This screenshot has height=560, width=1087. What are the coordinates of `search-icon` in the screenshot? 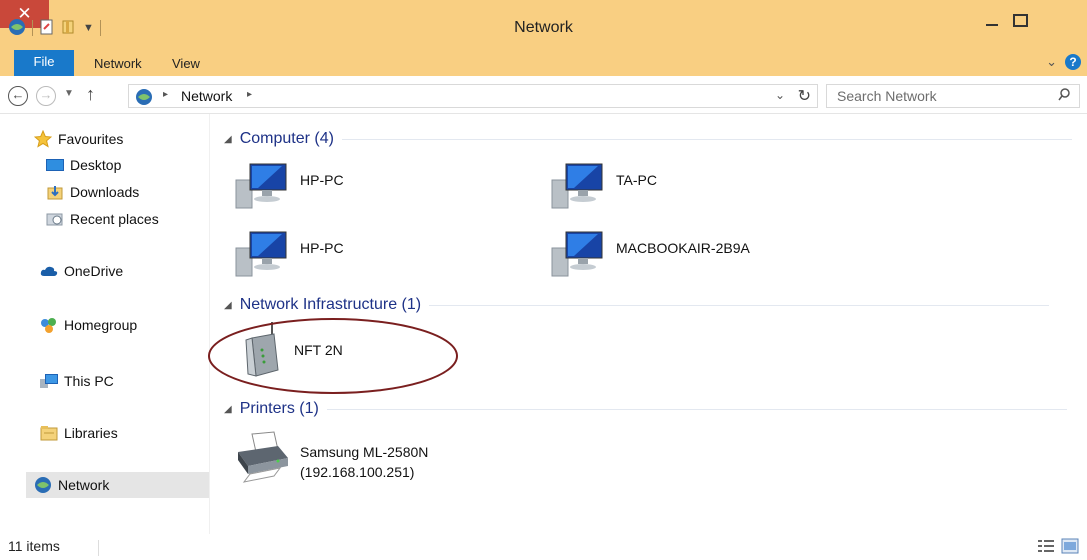 It's located at (1064, 96).